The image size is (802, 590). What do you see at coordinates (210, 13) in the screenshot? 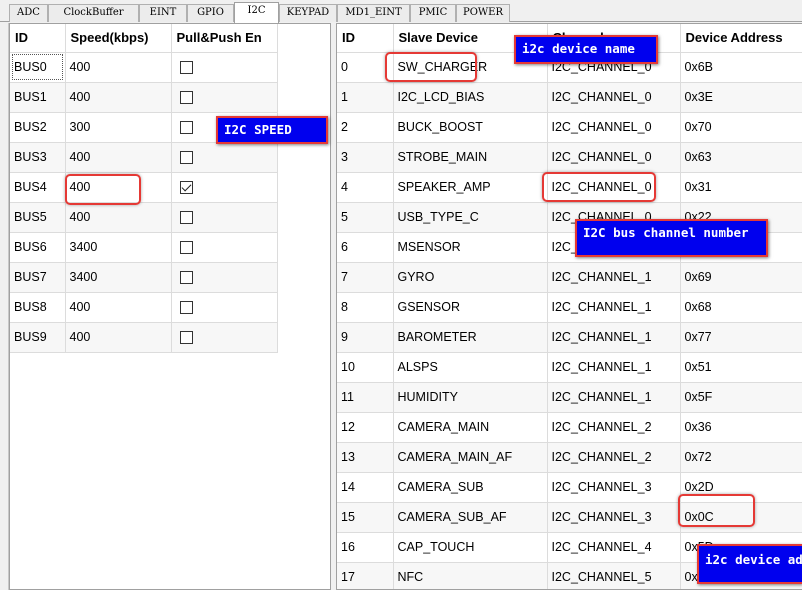
I see `tab-gpio: GPIO` at bounding box center [210, 13].